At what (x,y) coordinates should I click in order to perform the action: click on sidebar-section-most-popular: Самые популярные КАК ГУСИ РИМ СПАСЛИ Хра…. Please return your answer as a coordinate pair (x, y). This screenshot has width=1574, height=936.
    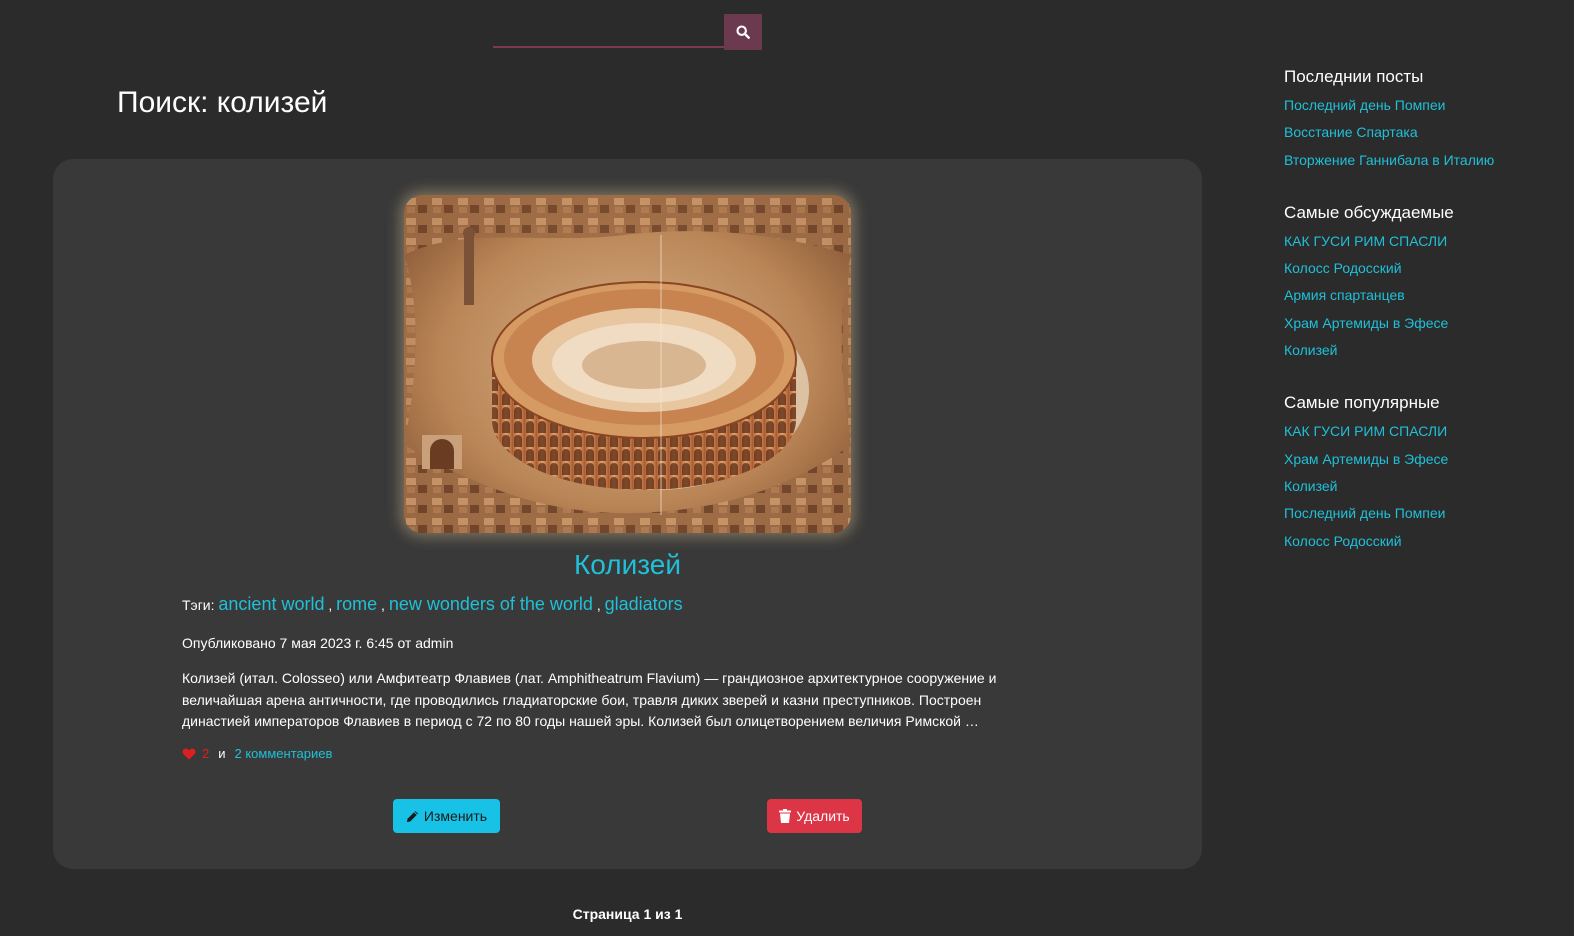
    Looking at the image, I should click on (1424, 473).